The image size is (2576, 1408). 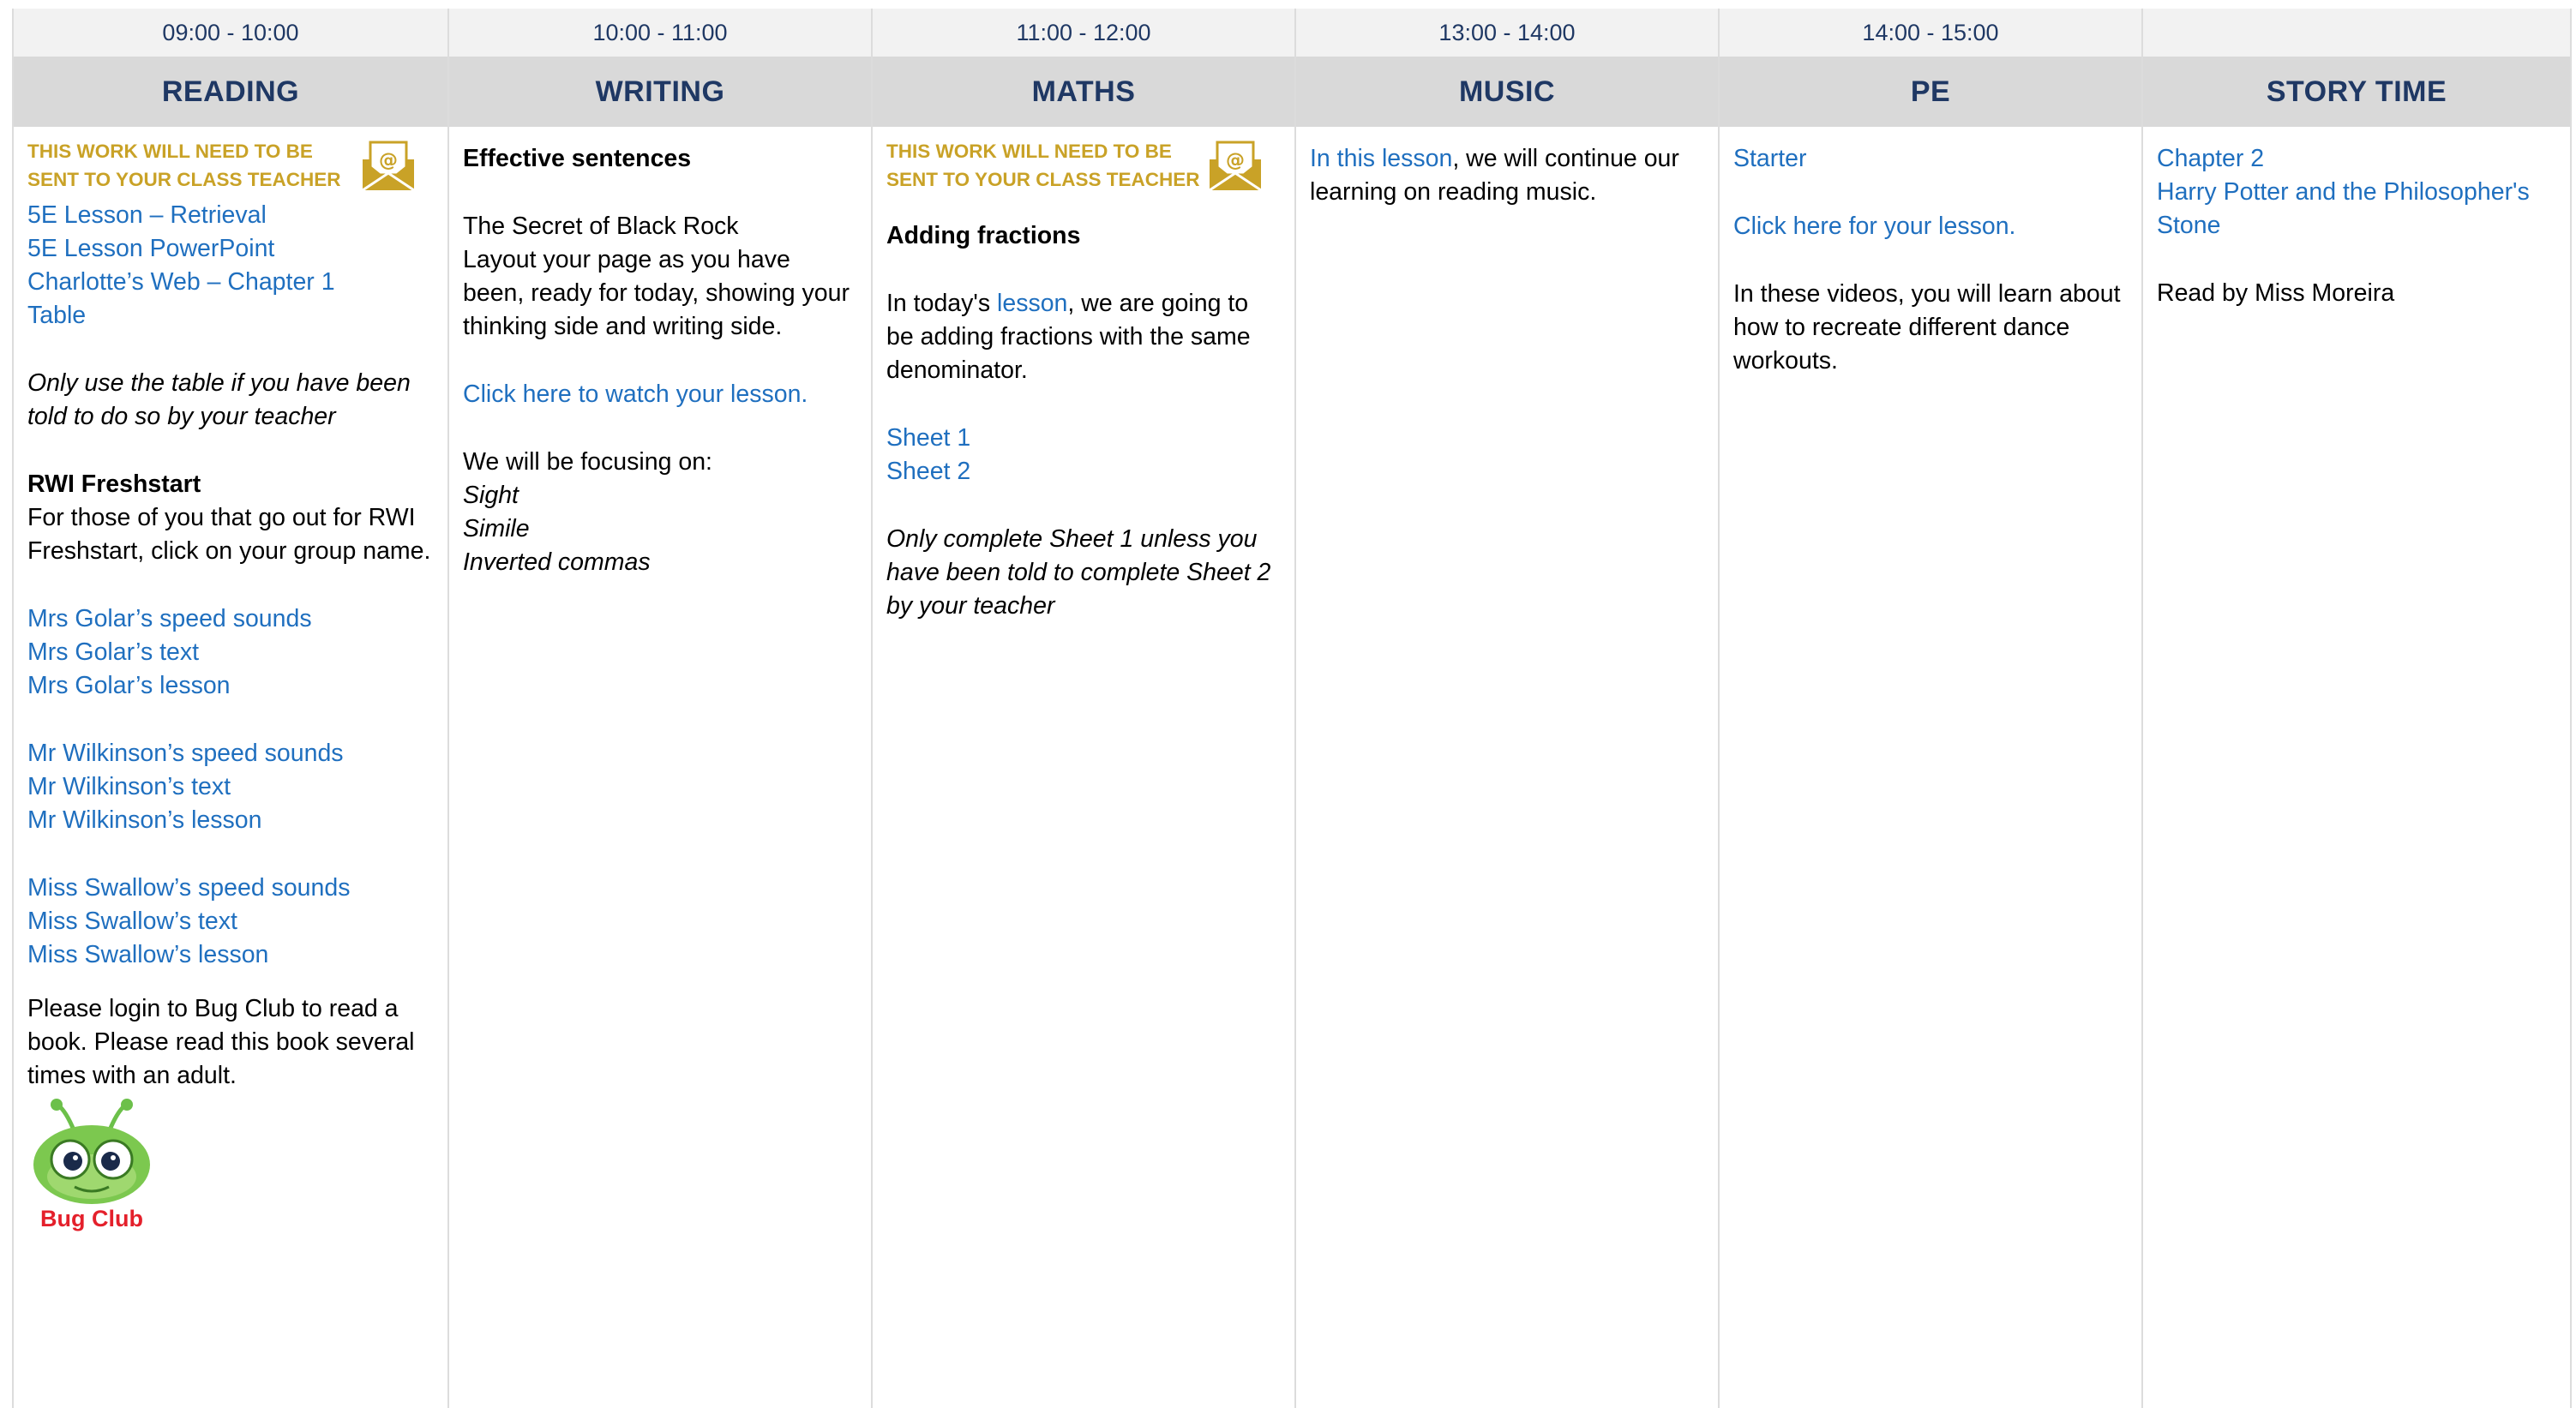 I want to click on time-slot: 11:00 - 12:00, so click(x=1084, y=33).